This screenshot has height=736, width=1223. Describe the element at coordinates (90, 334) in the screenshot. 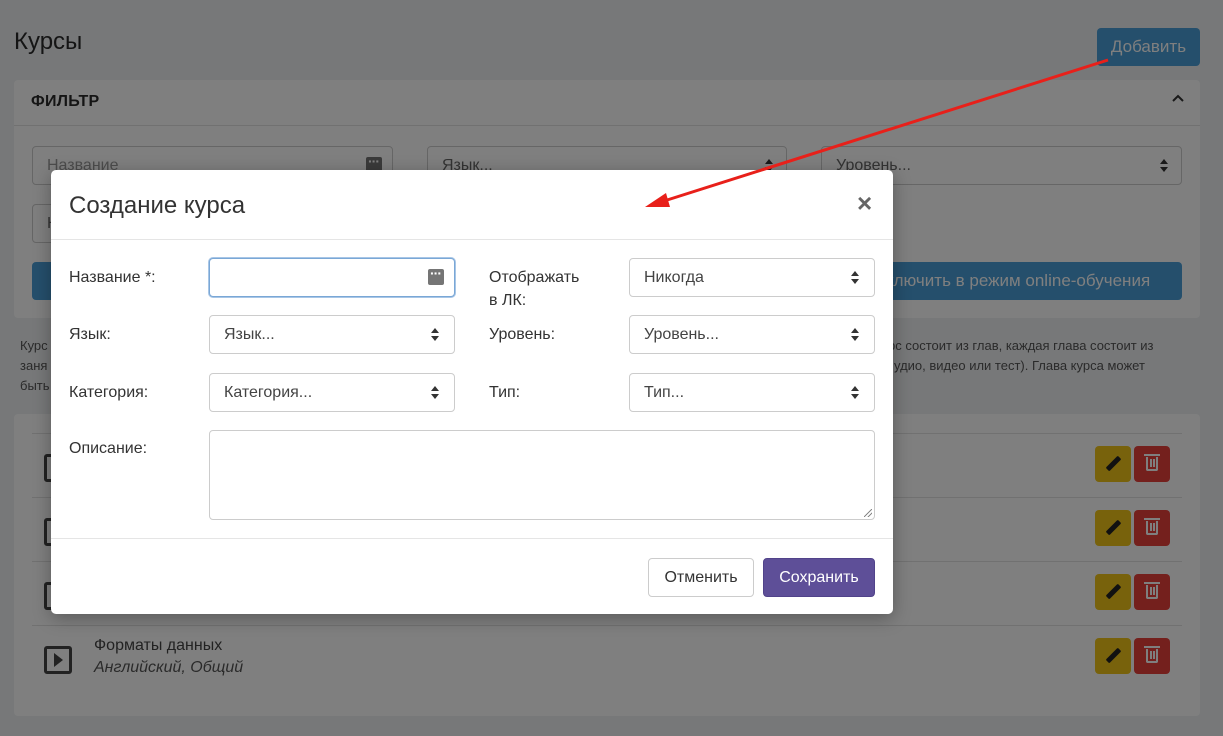

I see `language-label: Язык:` at that location.